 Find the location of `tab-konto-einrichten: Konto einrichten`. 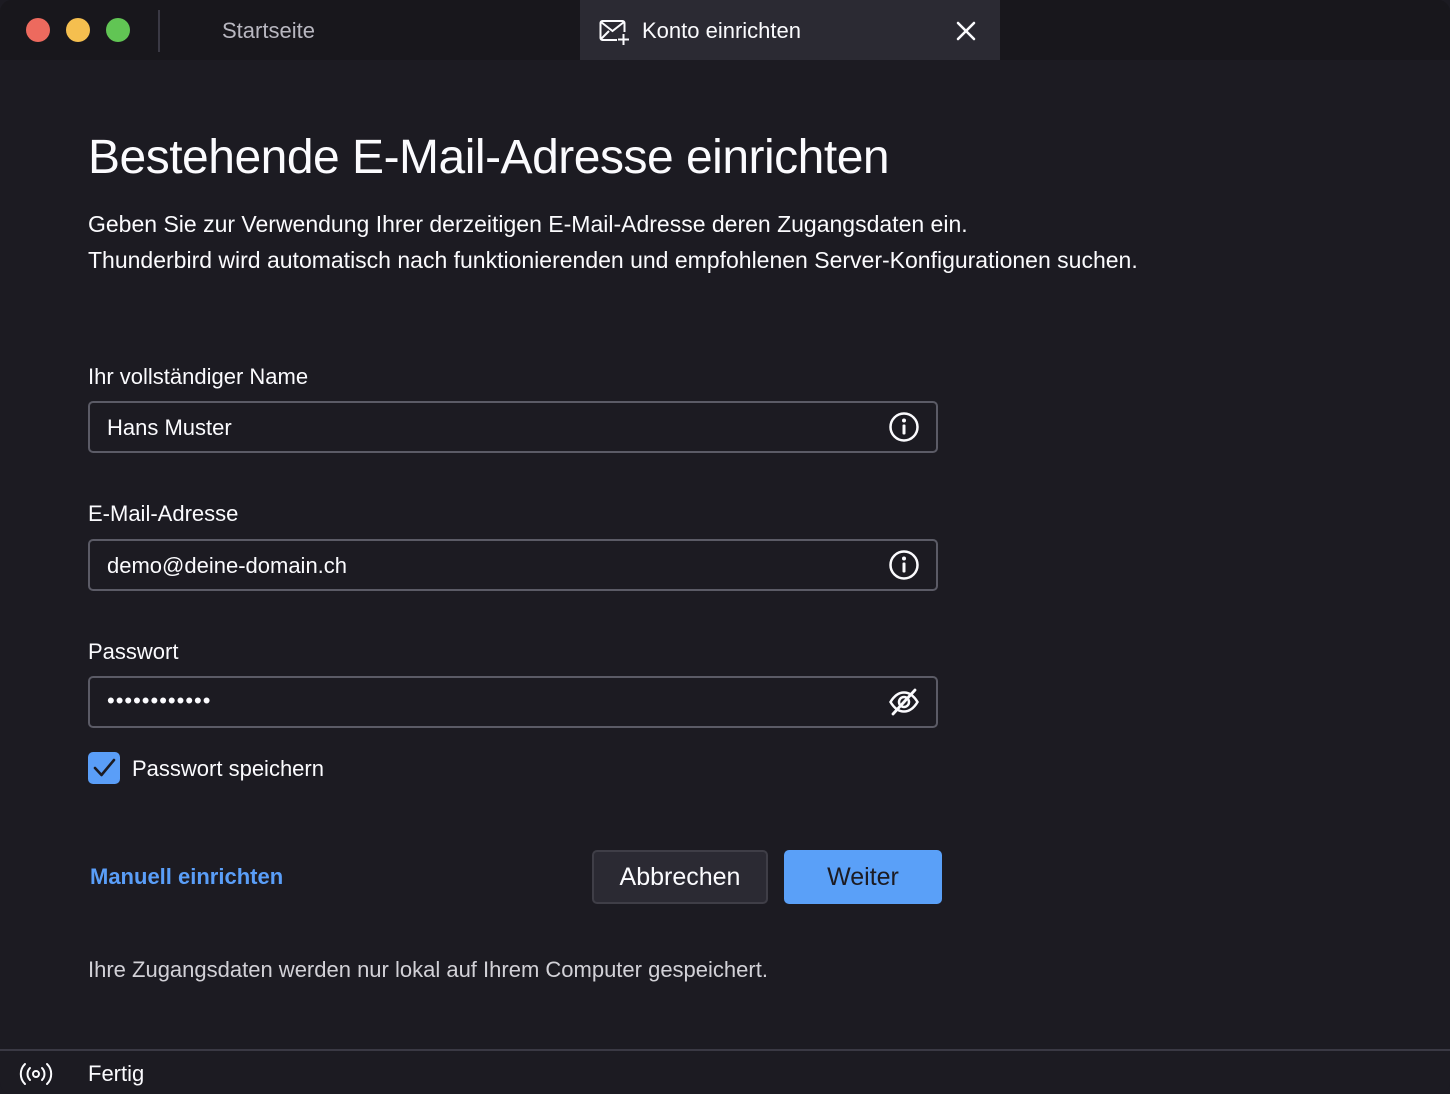

tab-konto-einrichten: Konto einrichten is located at coordinates (790, 30).